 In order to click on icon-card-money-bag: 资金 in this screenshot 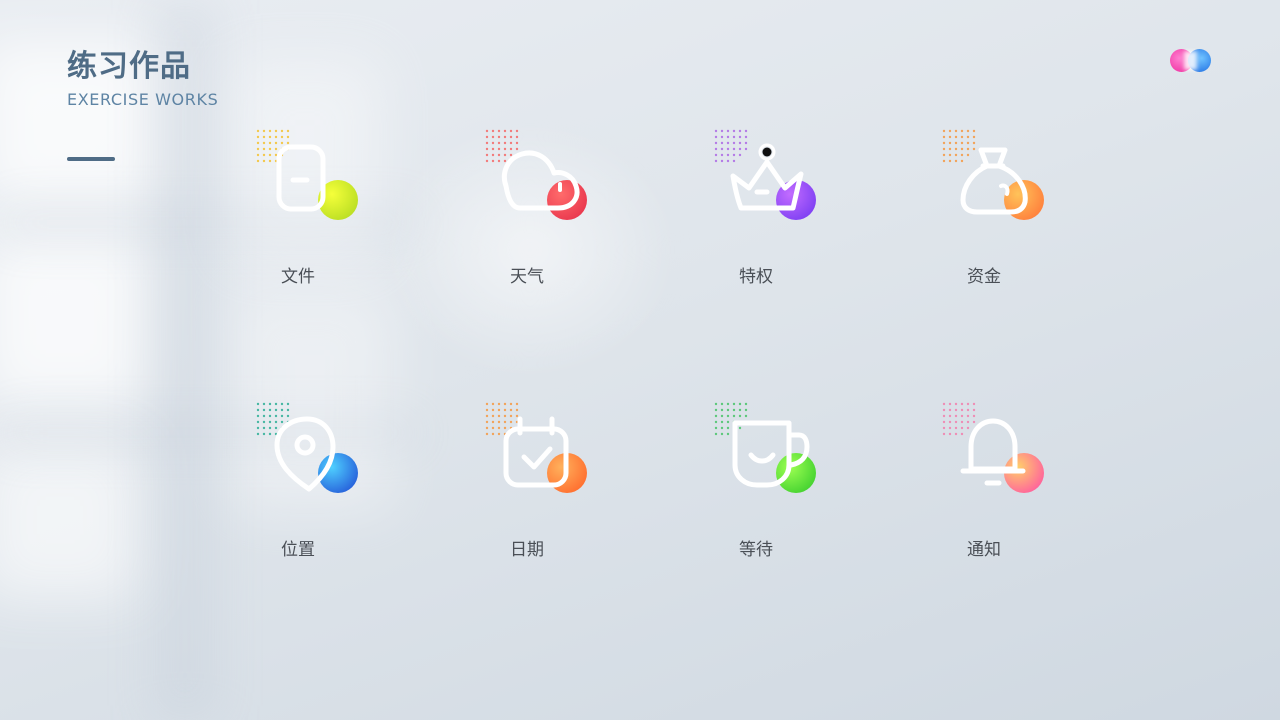, I will do `click(984, 218)`.